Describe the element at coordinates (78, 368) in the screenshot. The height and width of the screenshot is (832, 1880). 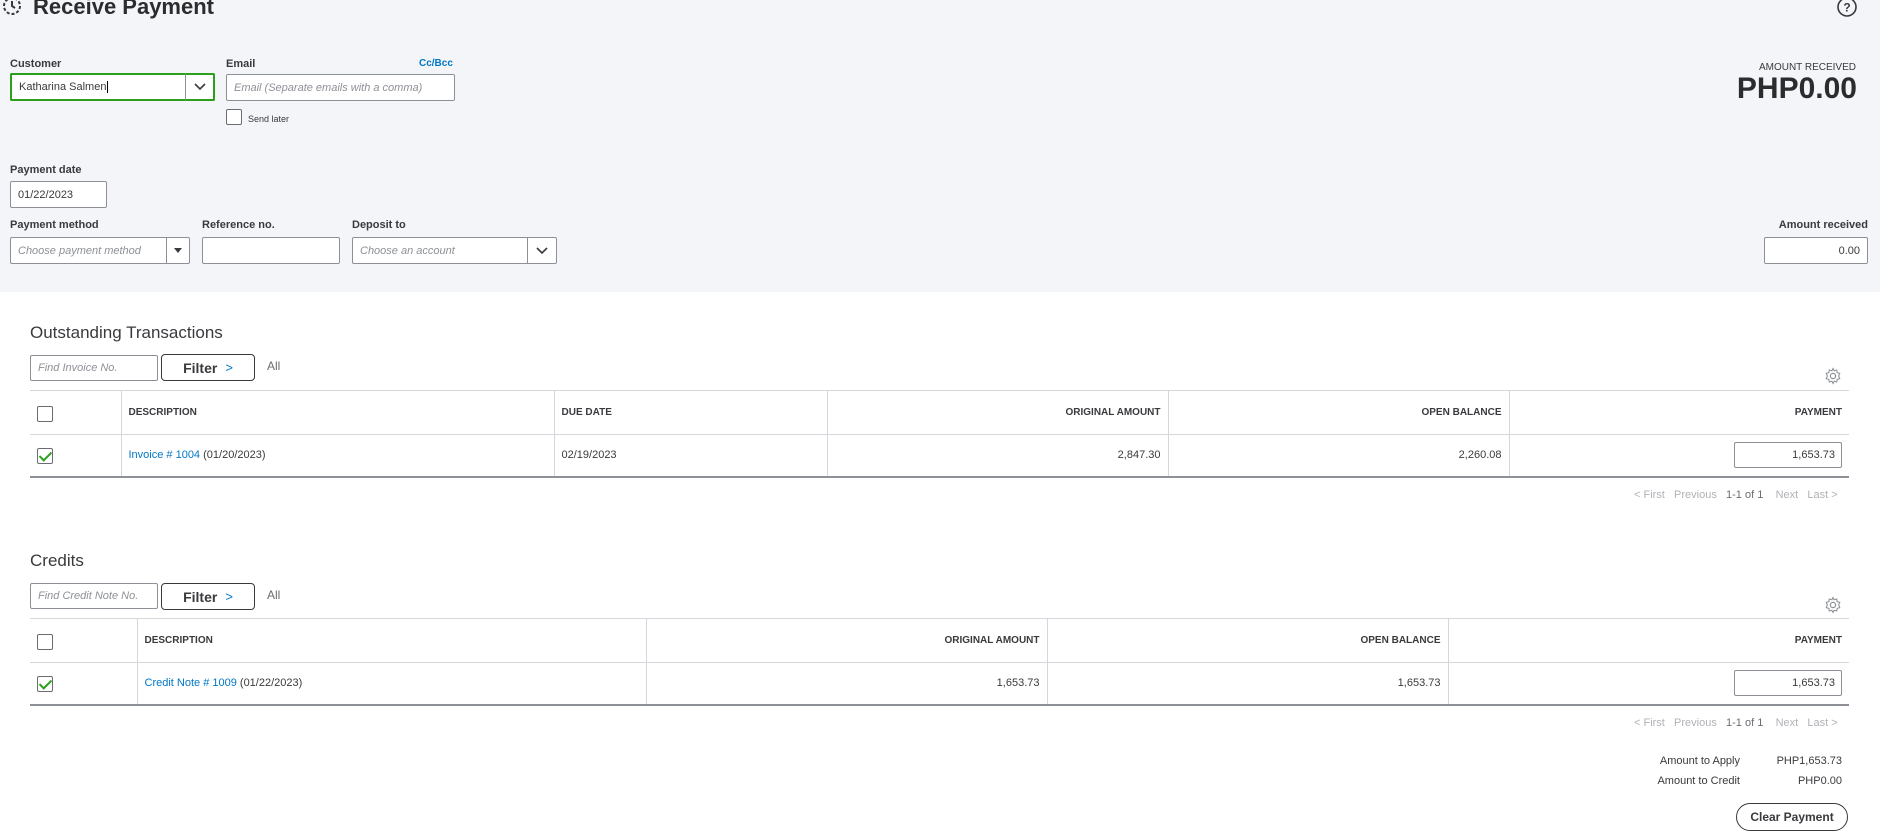
I see `find-invoice-placeholder: Find Invoice No.` at that location.